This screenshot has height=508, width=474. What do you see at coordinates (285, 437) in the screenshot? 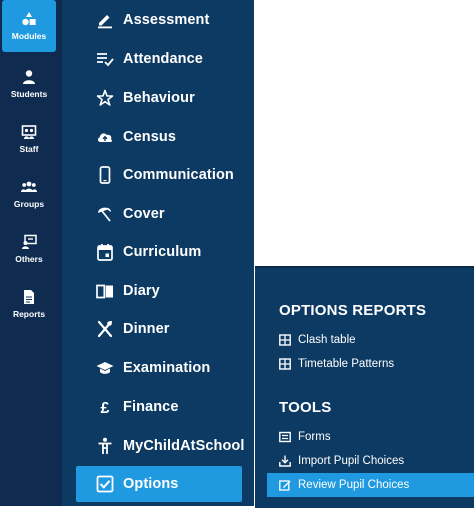
I see `form-icon` at bounding box center [285, 437].